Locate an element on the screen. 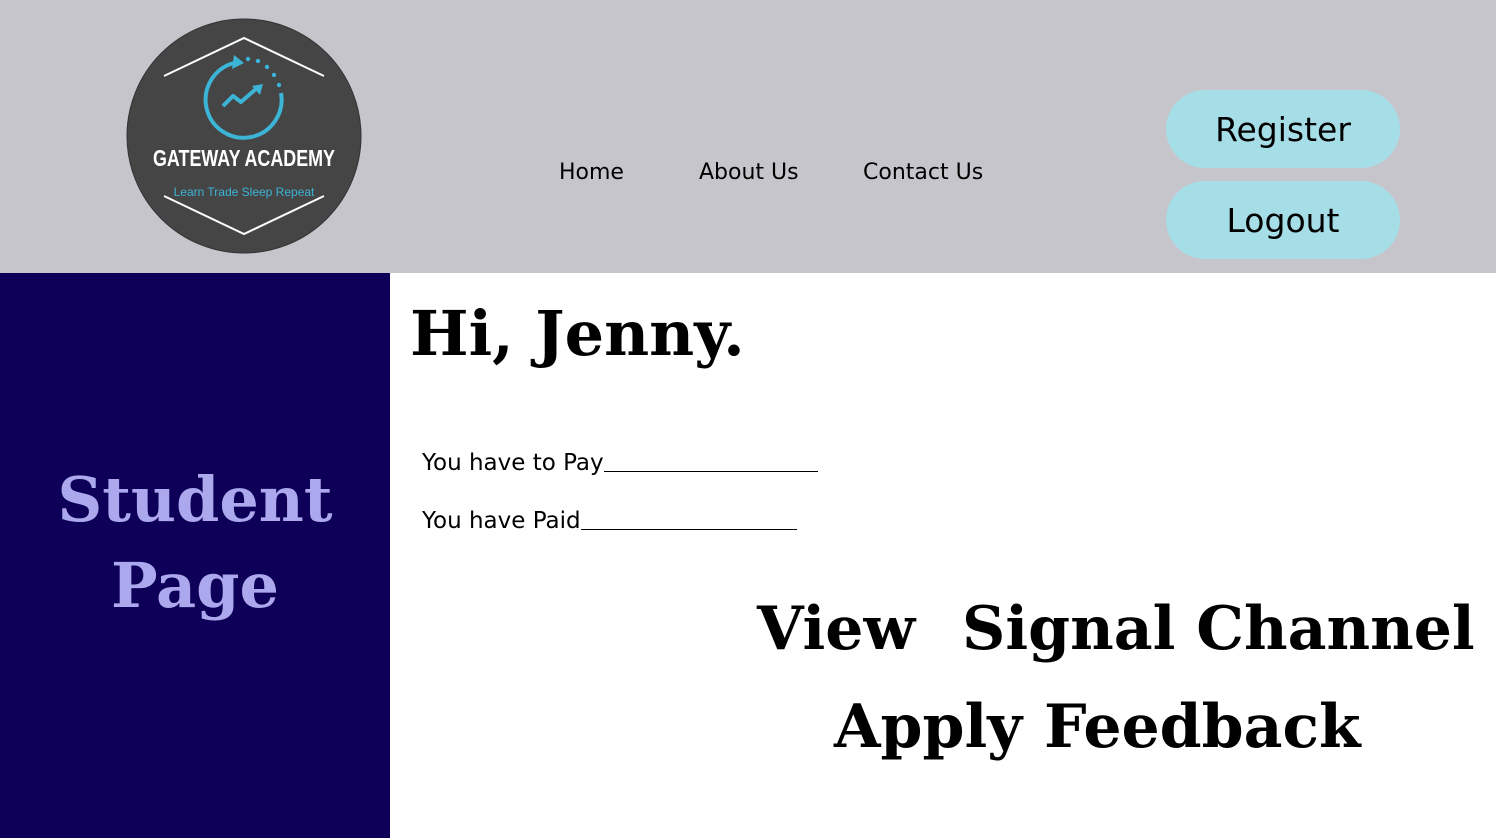 Image resolution: width=1496 pixels, height=838 pixels. greeting-heading: Hi, Jenny. is located at coordinates (577, 333).